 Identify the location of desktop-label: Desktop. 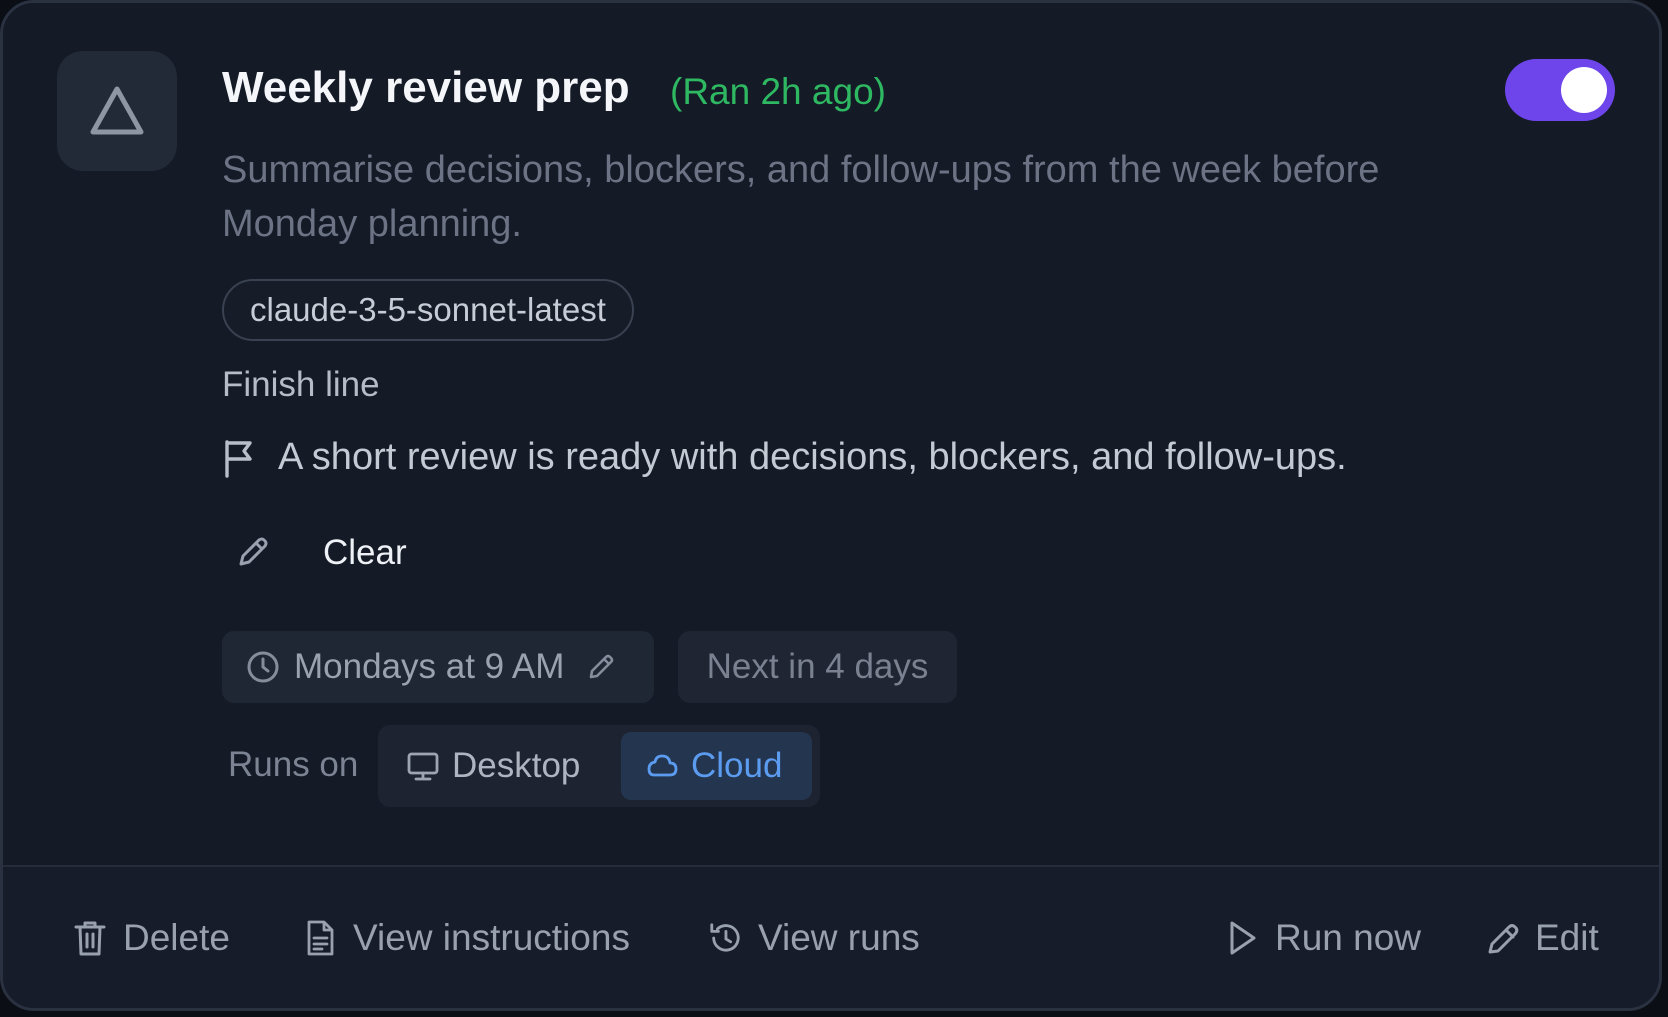
(516, 765).